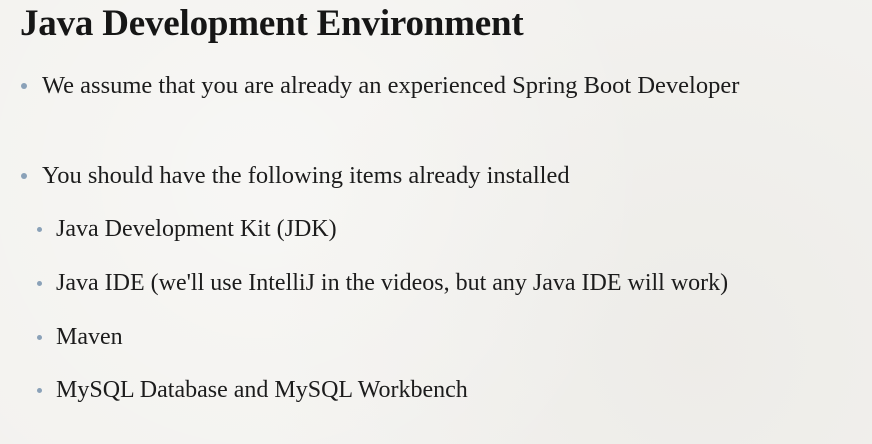  I want to click on sub-bullet-text: Java Development Kit (JDK), so click(196, 229).